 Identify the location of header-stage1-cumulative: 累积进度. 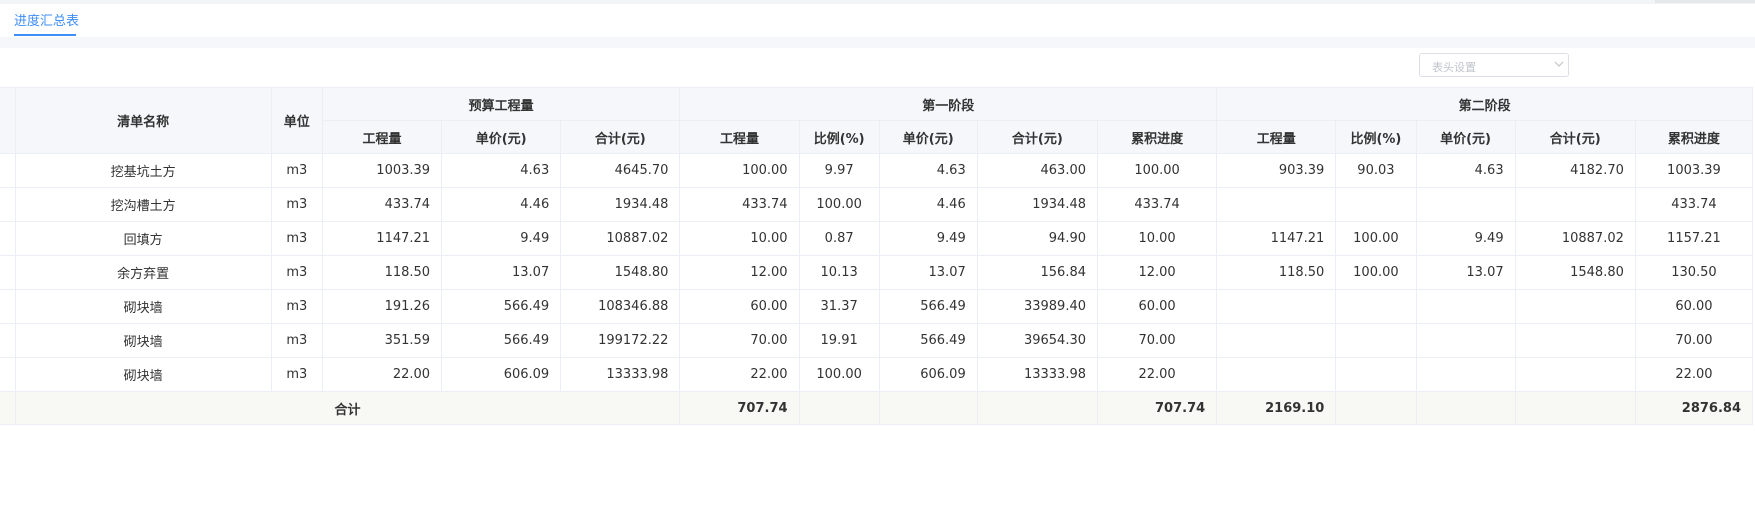
(1157, 137).